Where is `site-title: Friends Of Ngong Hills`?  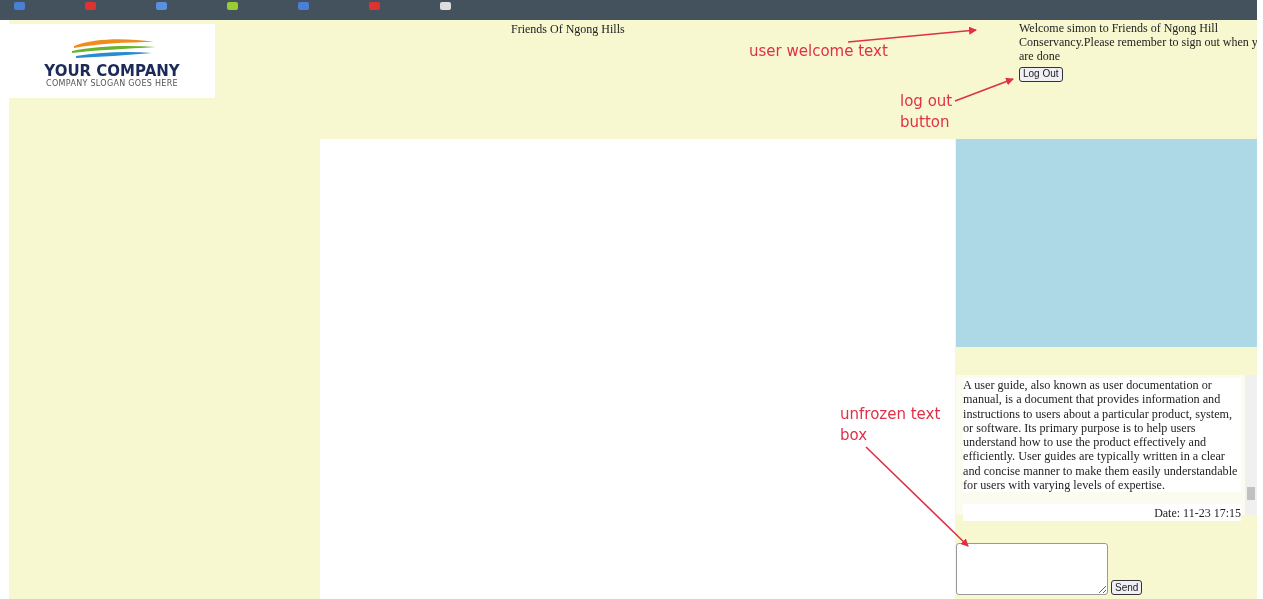 site-title: Friends Of Ngong Hills is located at coordinates (568, 29).